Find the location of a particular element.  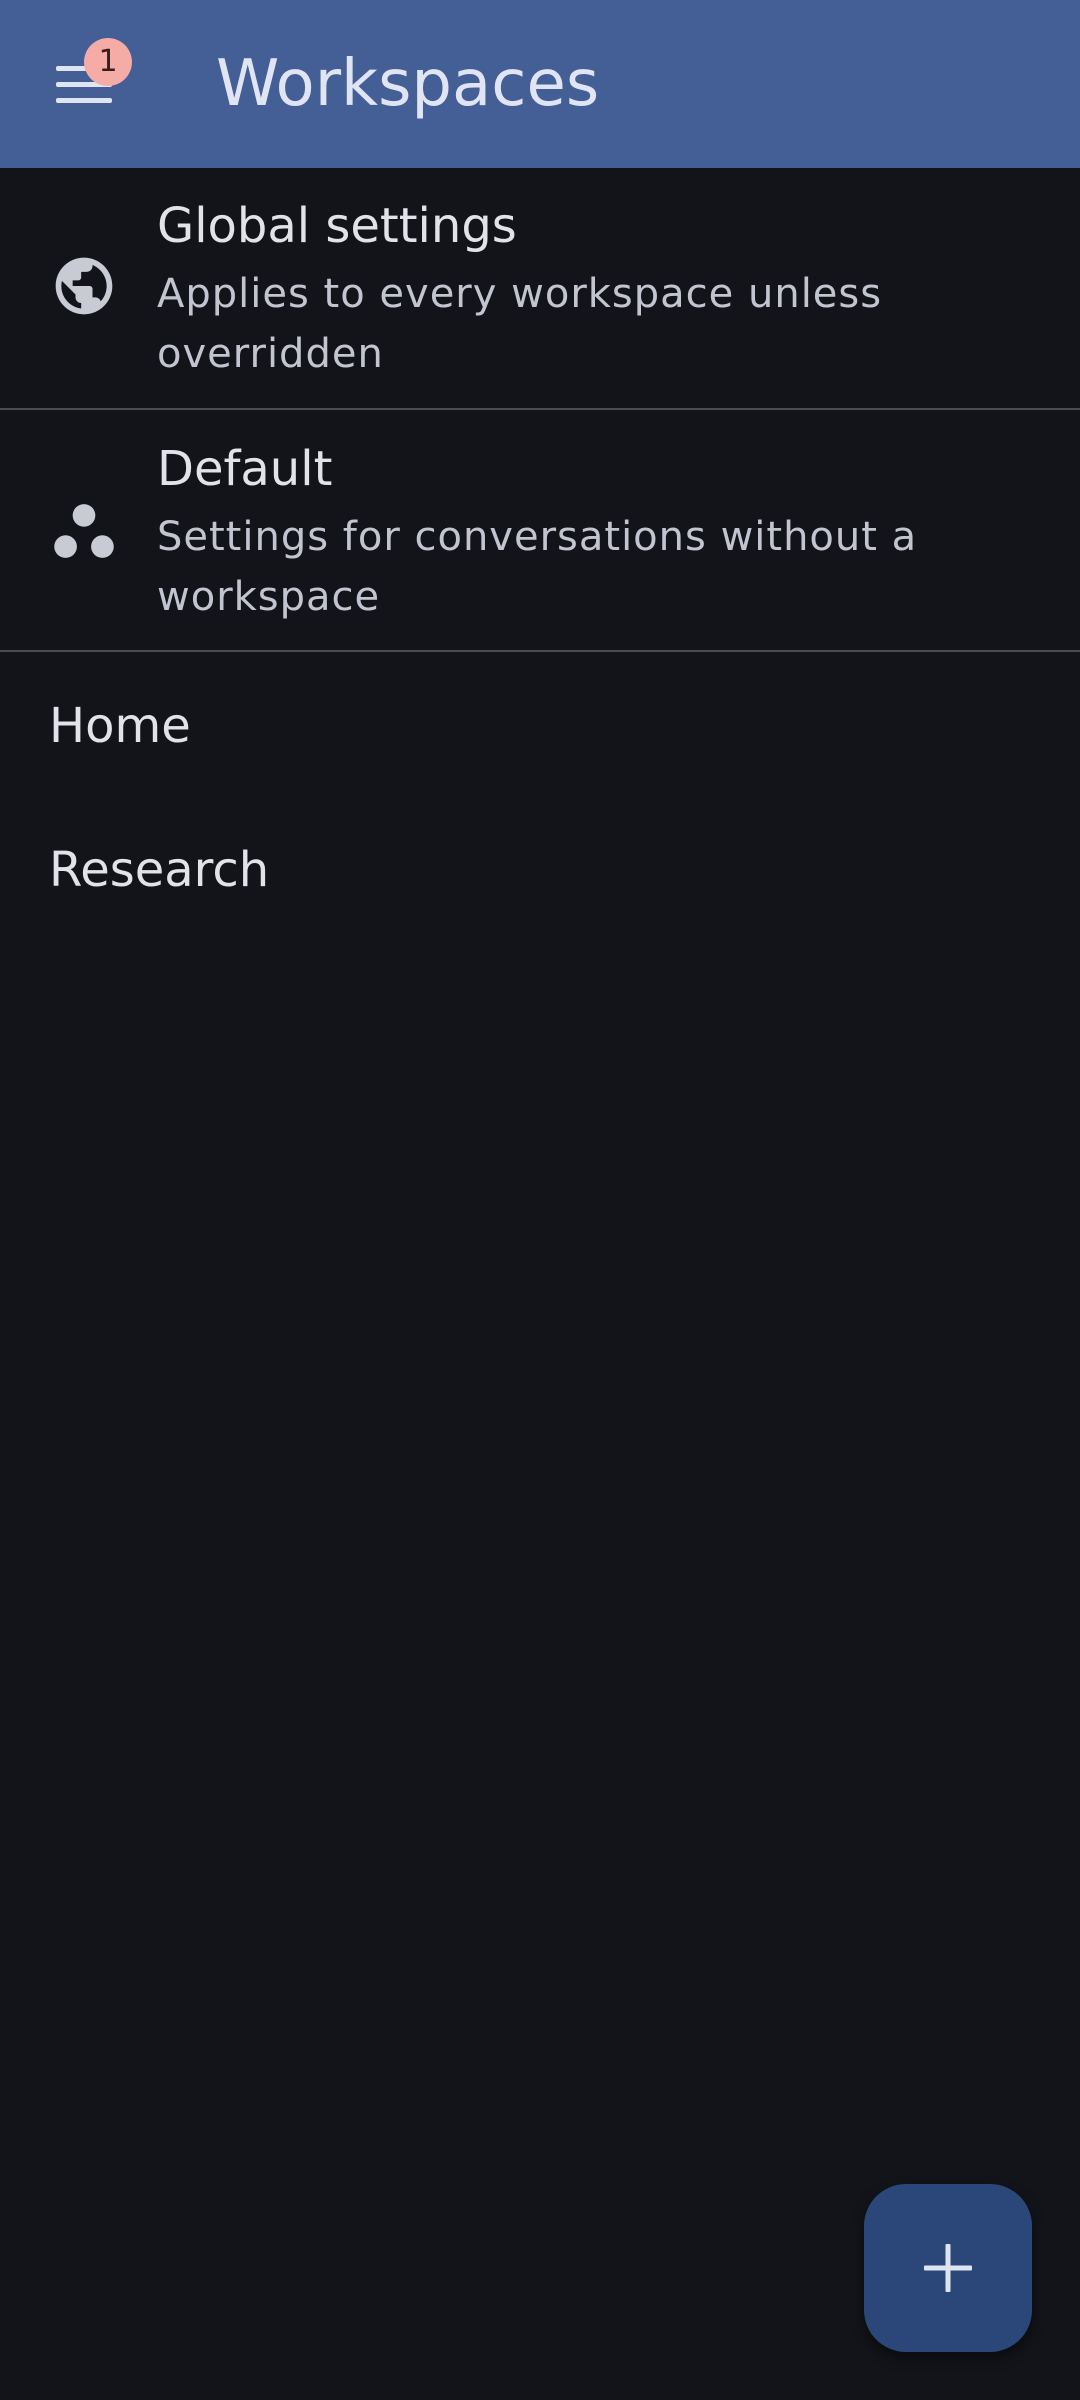

workspace-item-home: Home is located at coordinates (540, 726).